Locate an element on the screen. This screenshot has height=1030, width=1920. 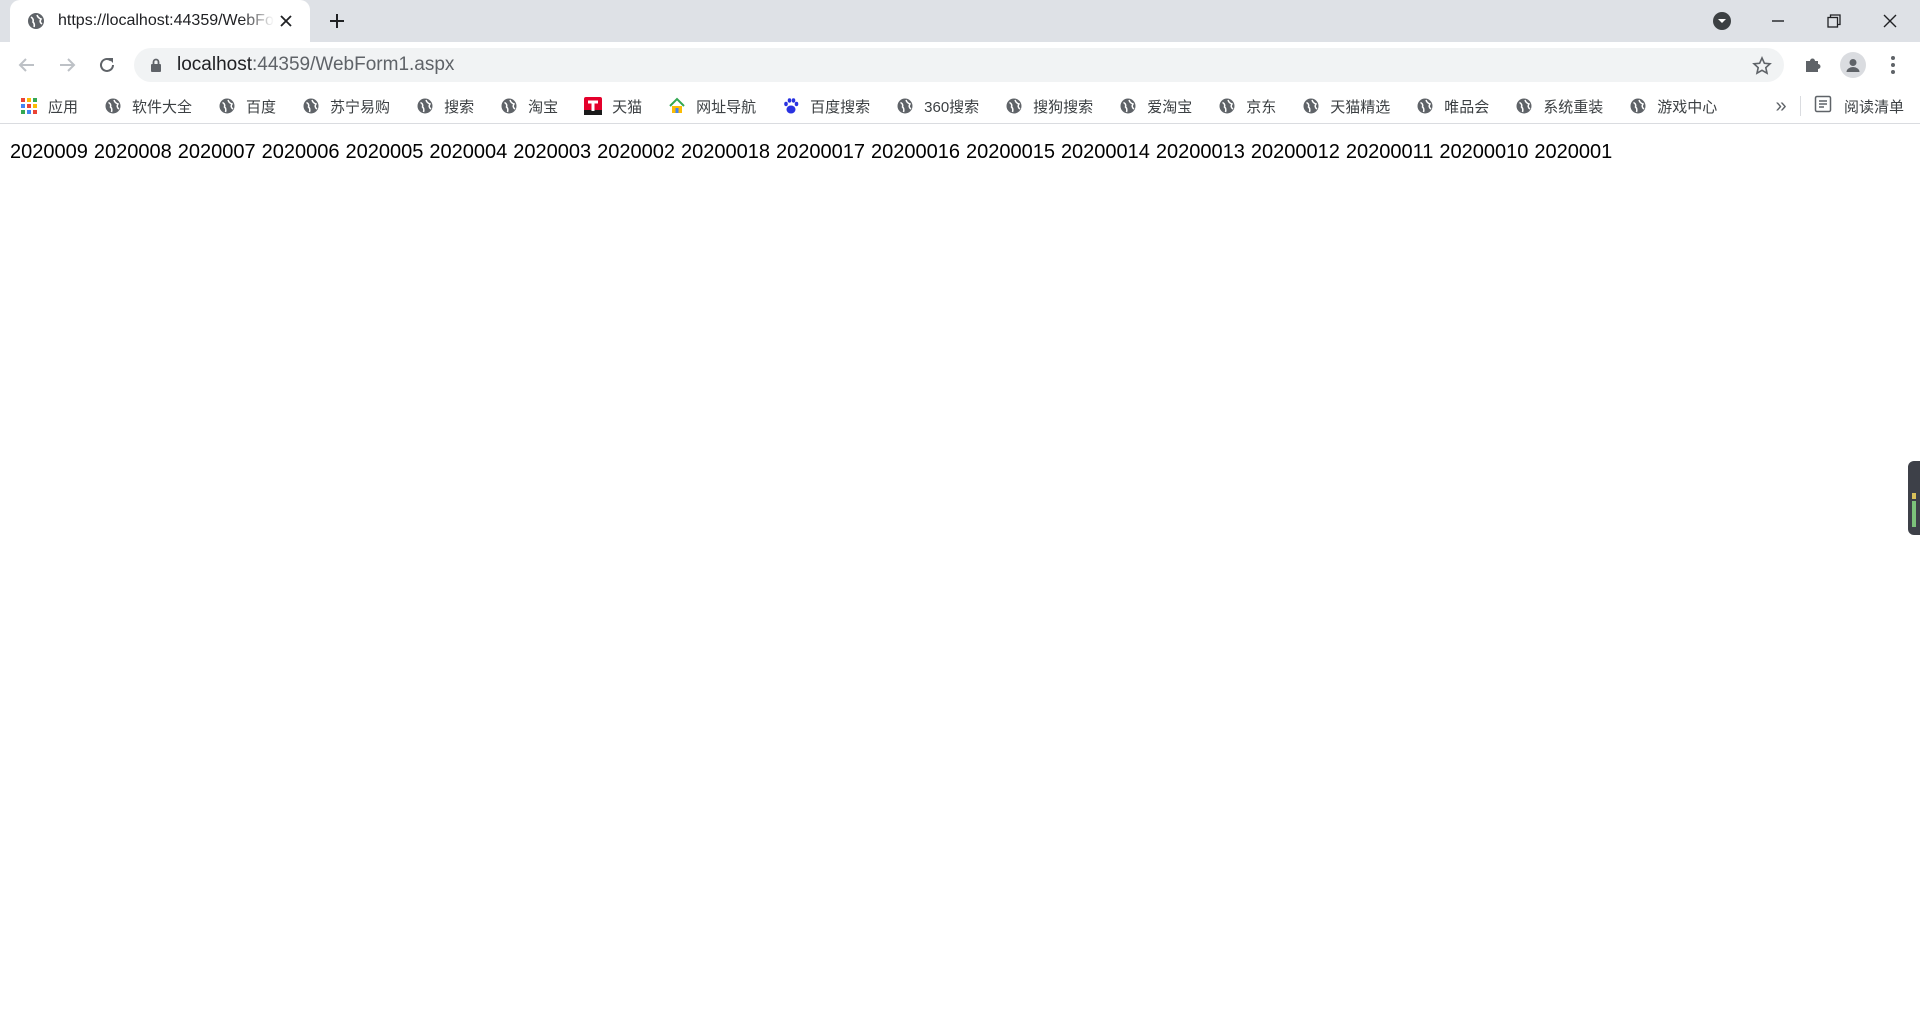
bookmark-label: 360搜索 is located at coordinates (952, 107).